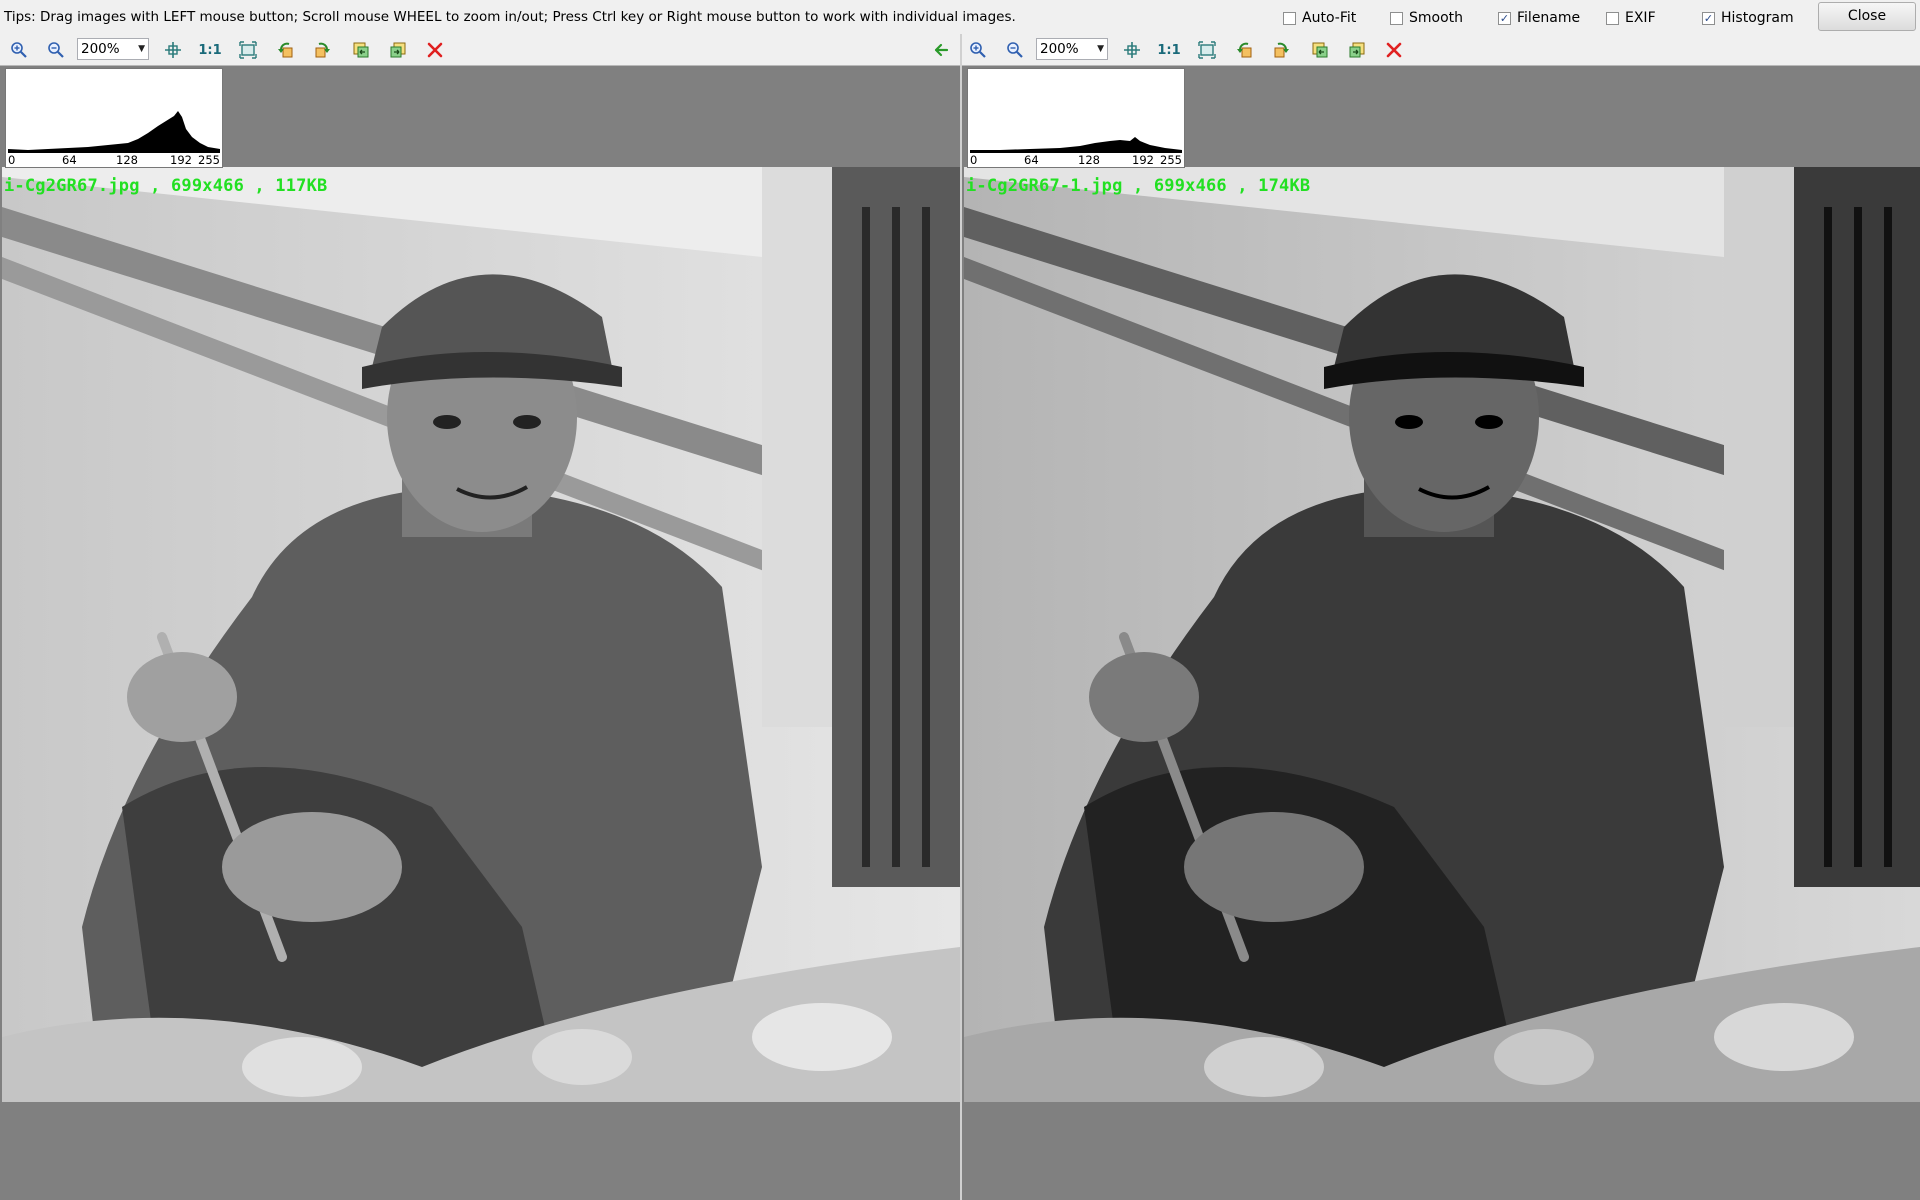 Image resolution: width=1920 pixels, height=1200 pixels. I want to click on histogram-checkbox: ✓ Histogram, so click(1748, 18).